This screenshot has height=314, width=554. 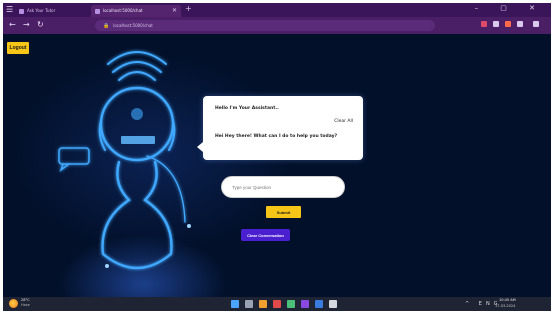 What do you see at coordinates (283, 187) in the screenshot?
I see `question-input` at bounding box center [283, 187].